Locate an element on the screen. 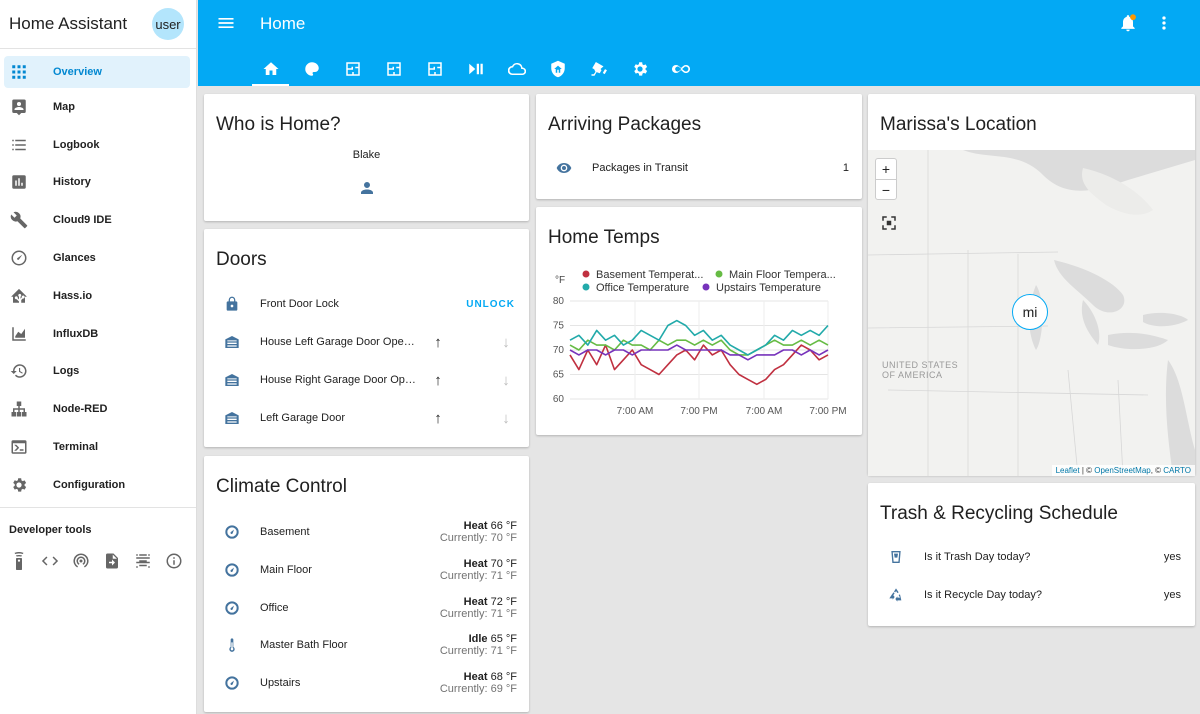  legend-label: Upstairs Temperature is located at coordinates (768, 288).